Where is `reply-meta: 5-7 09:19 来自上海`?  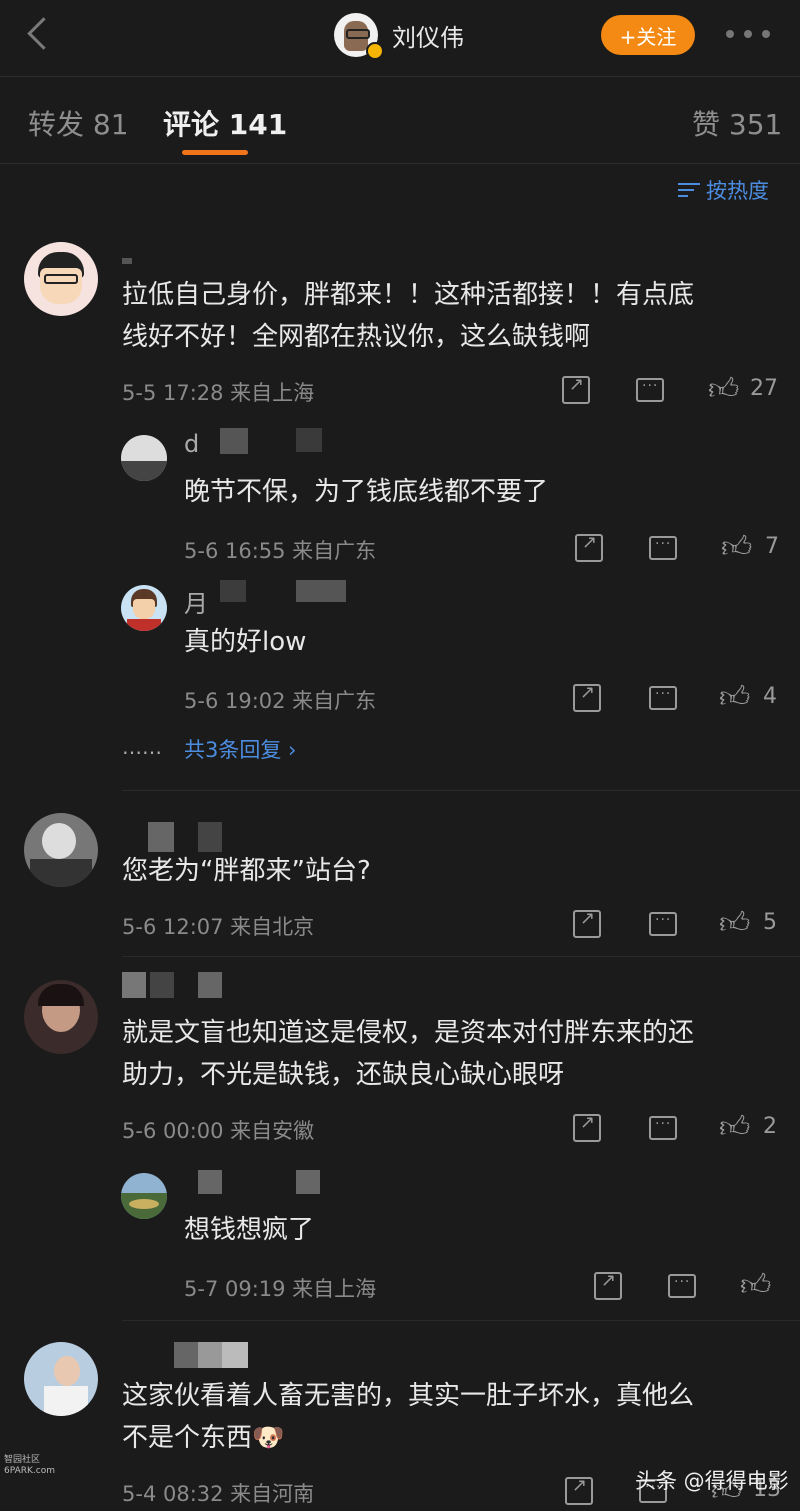
reply-meta: 5-7 09:19 来自上海 is located at coordinates (280, 1289).